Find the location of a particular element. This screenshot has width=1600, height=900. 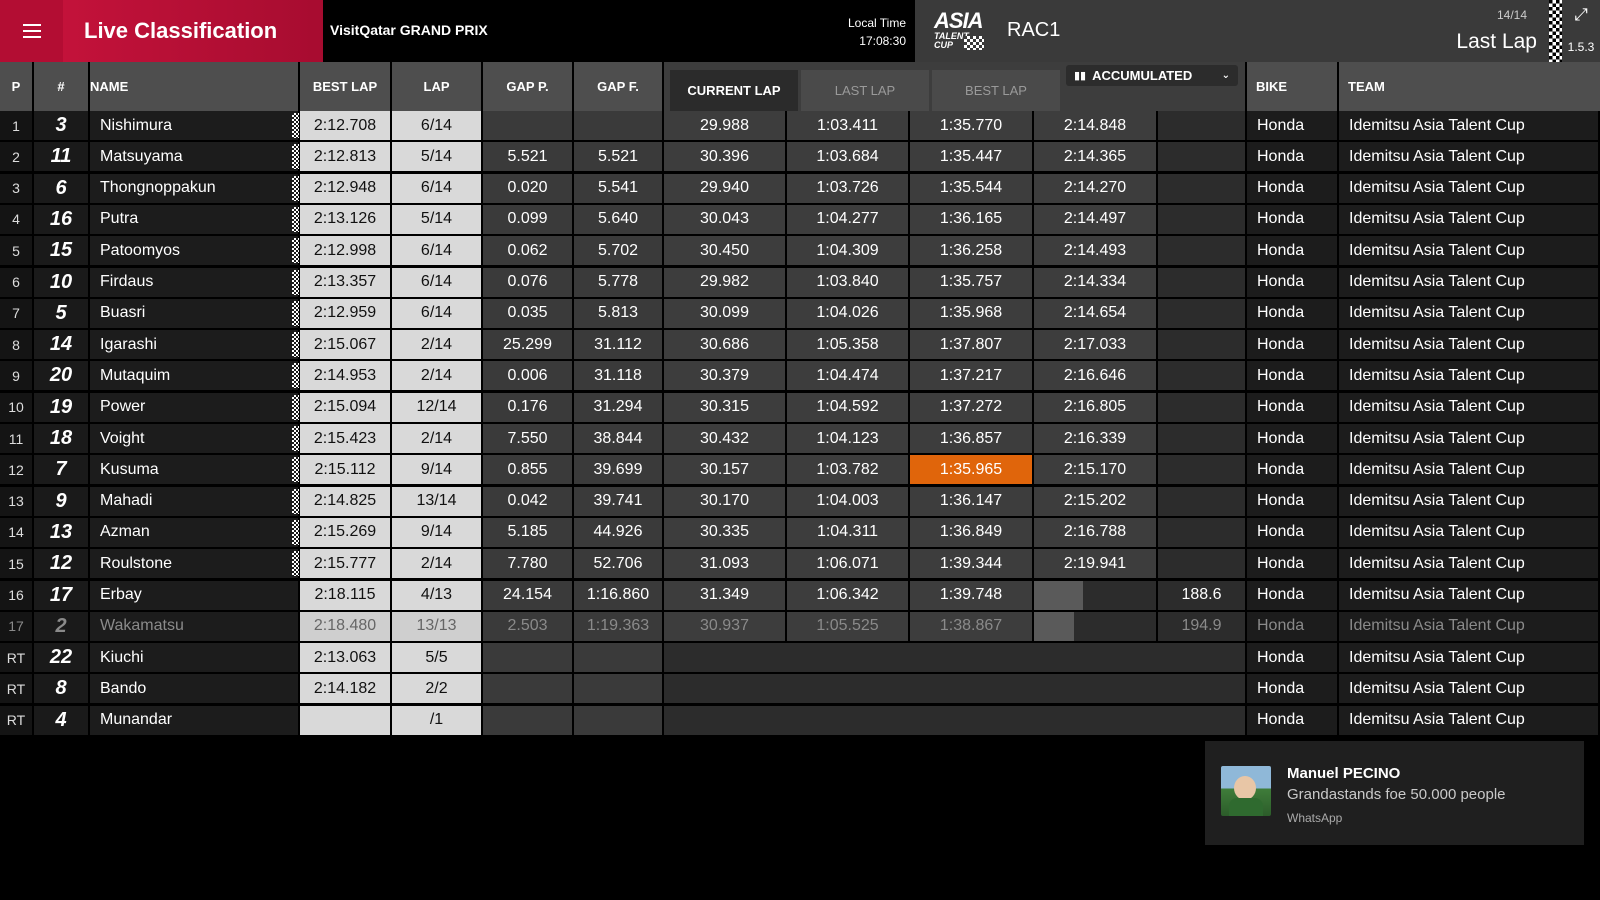

sector-2-cell: 1:04.311 is located at coordinates (847, 532).